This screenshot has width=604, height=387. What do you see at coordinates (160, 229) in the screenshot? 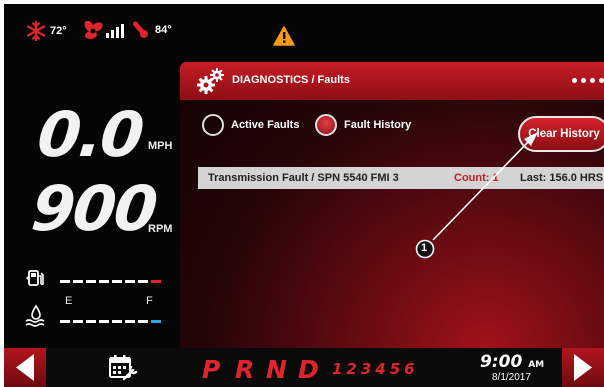
I see `rpm-unit: RPM` at bounding box center [160, 229].